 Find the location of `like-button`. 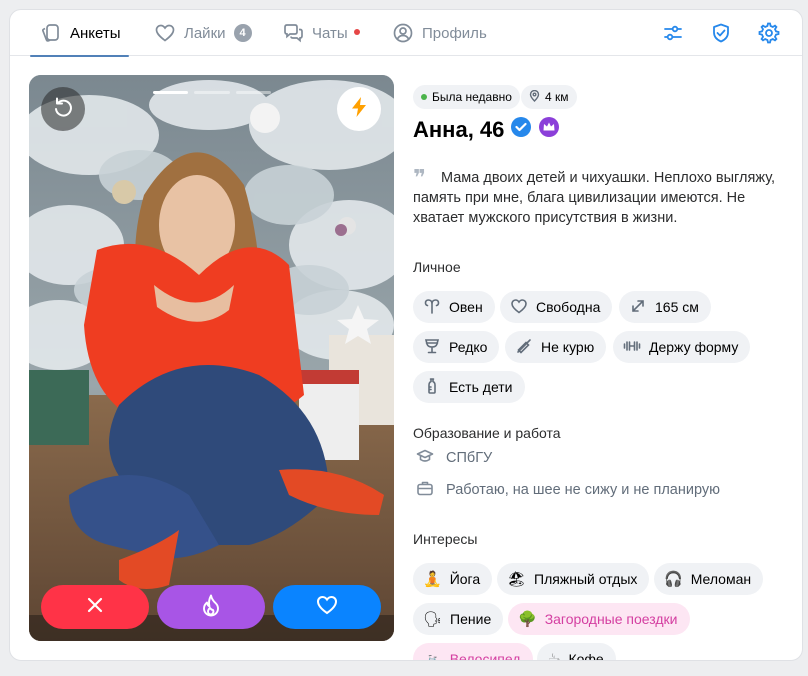

like-button is located at coordinates (327, 607).